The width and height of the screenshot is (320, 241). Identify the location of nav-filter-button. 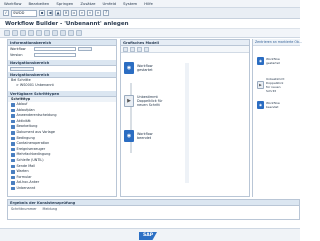
(22, 69).